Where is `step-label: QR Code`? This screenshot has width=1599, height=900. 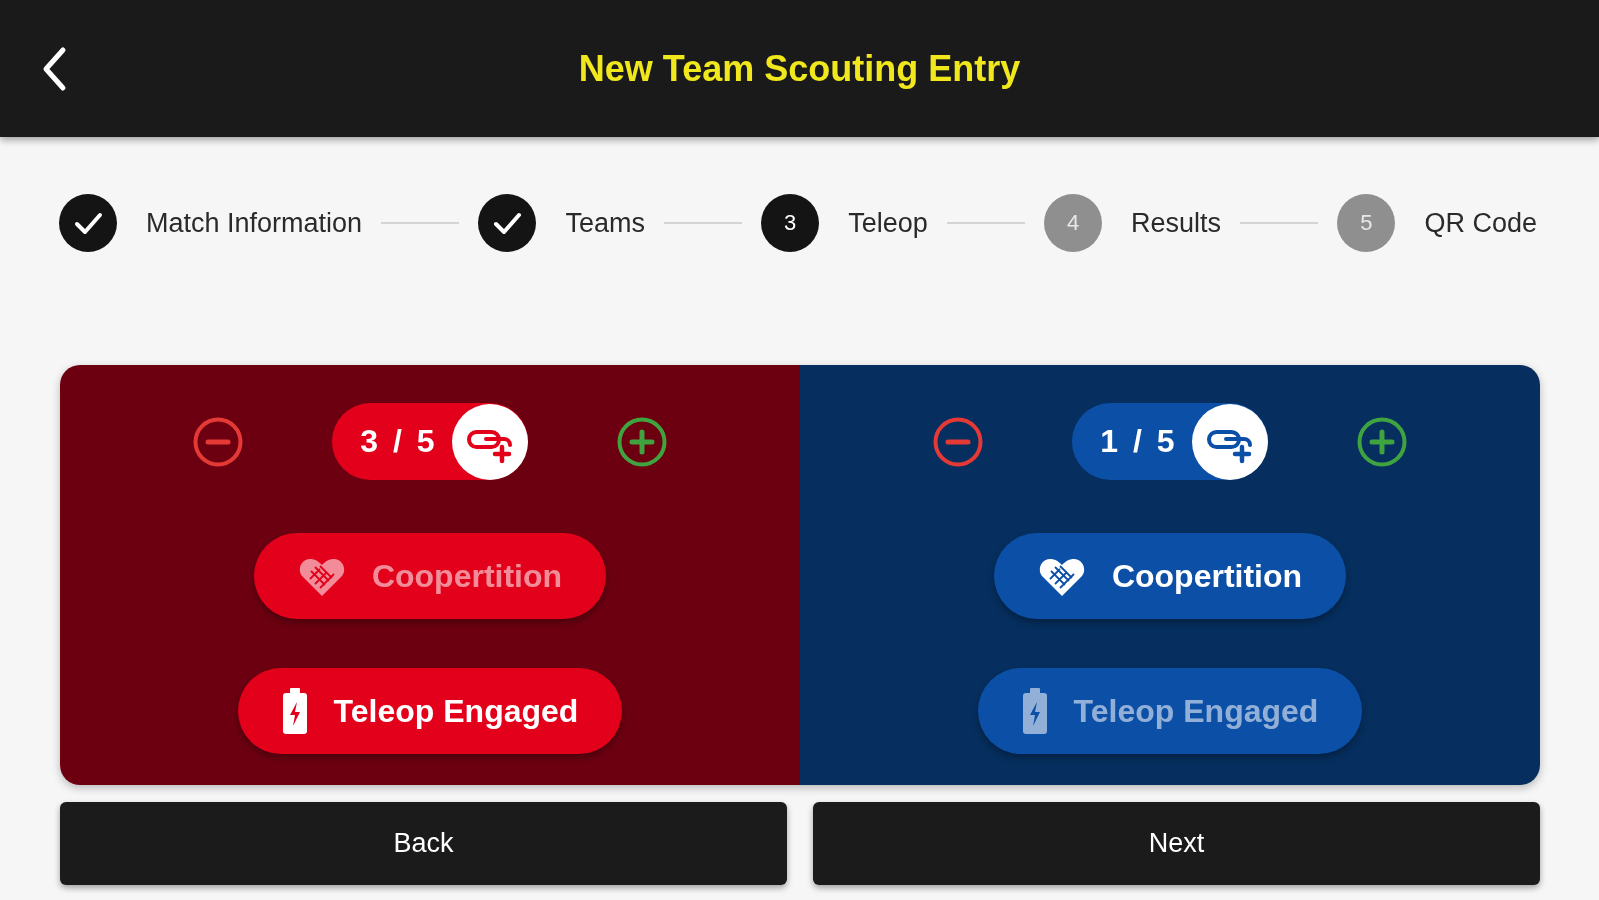 step-label: QR Code is located at coordinates (1480, 223).